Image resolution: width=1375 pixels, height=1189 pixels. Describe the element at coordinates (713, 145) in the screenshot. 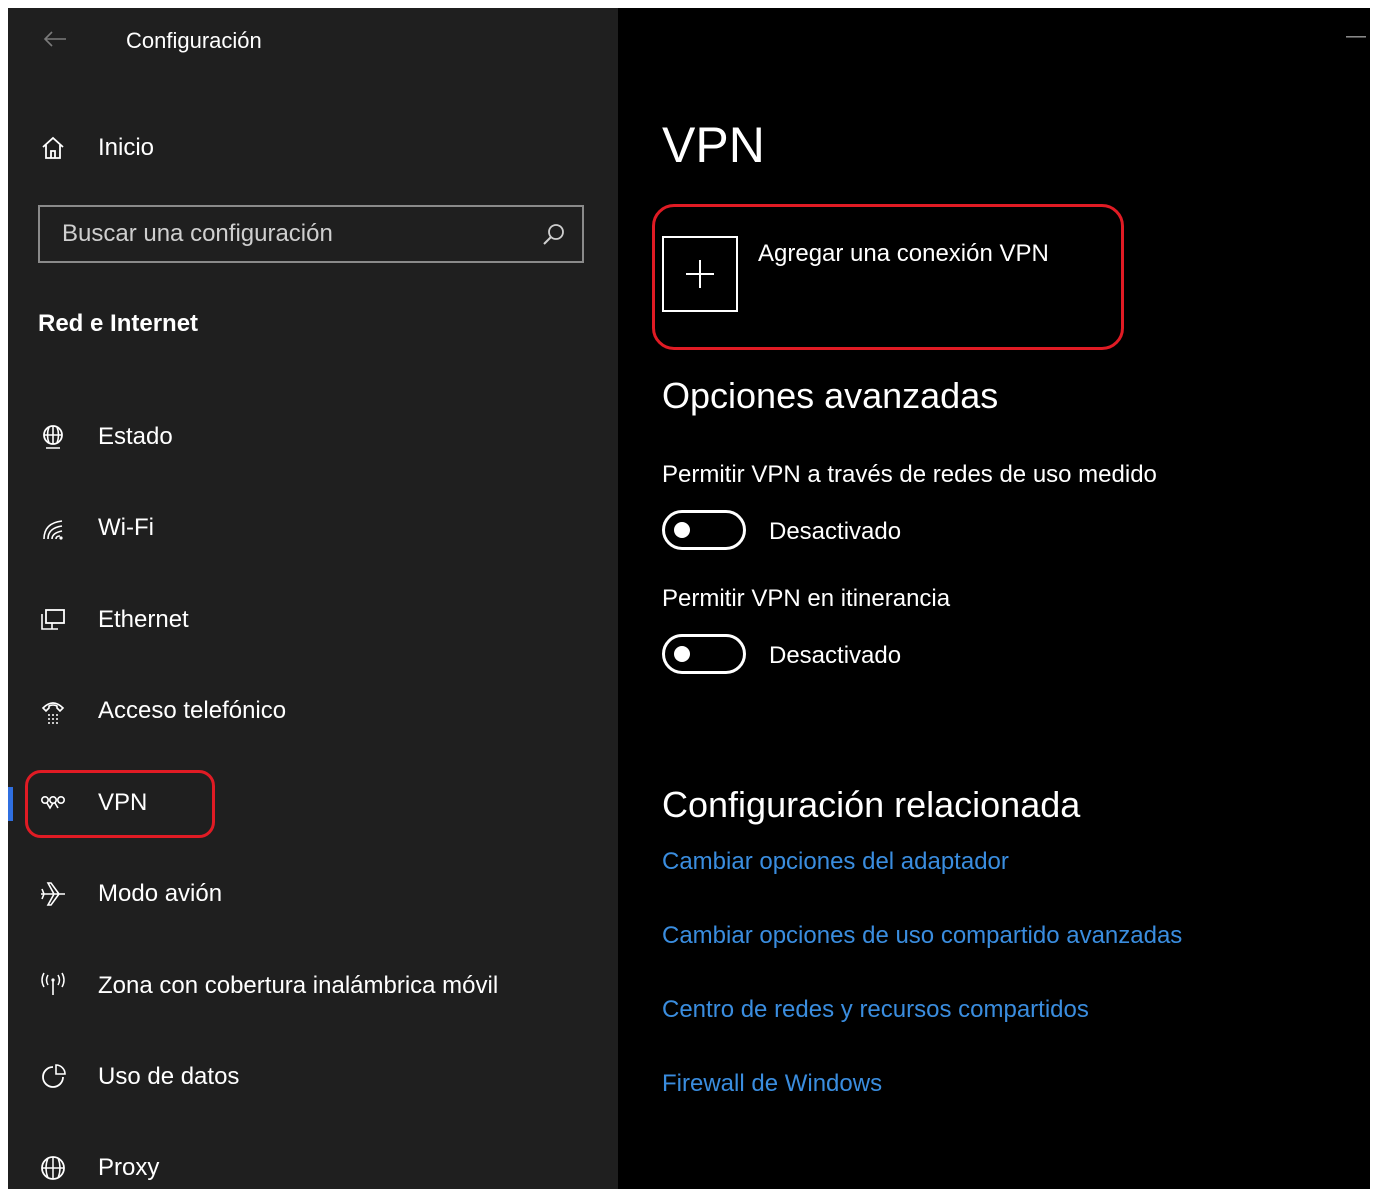

I see `page-title: VPN` at that location.